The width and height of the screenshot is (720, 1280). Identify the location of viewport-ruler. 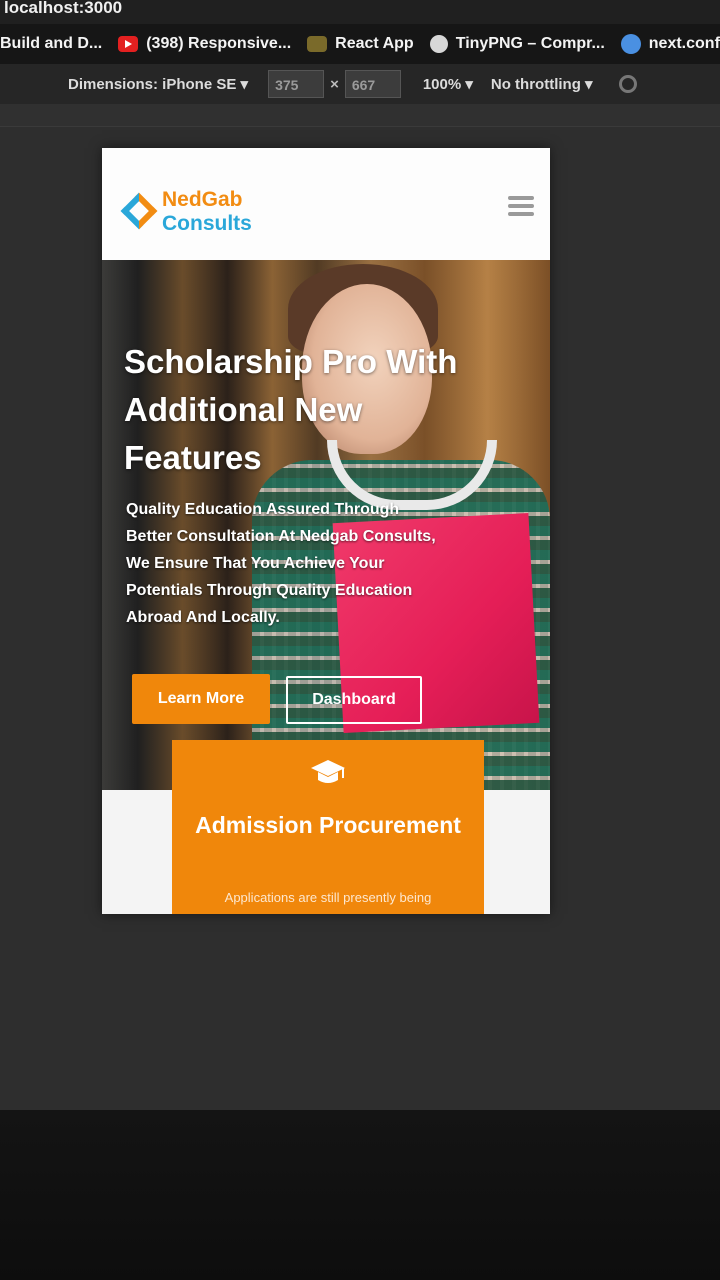
(360, 115).